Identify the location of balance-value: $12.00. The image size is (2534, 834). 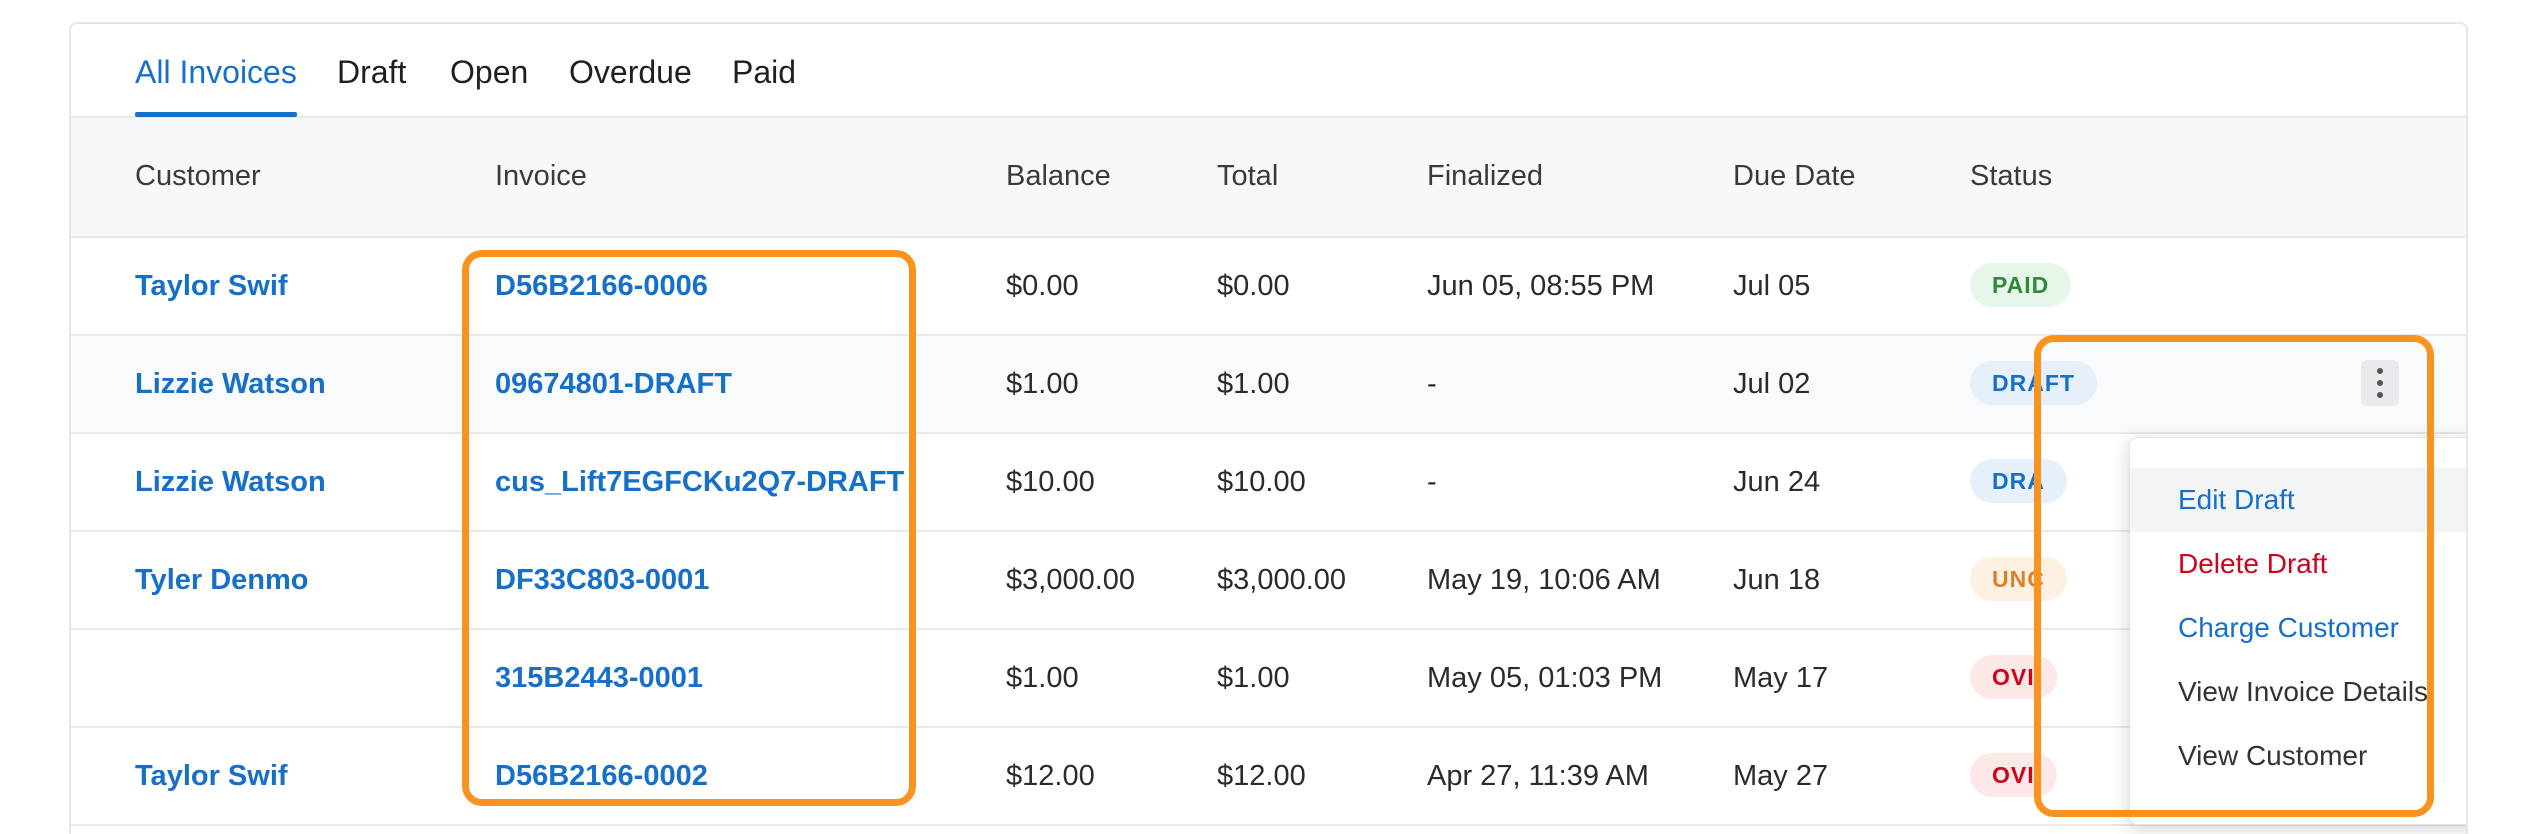
(1050, 776).